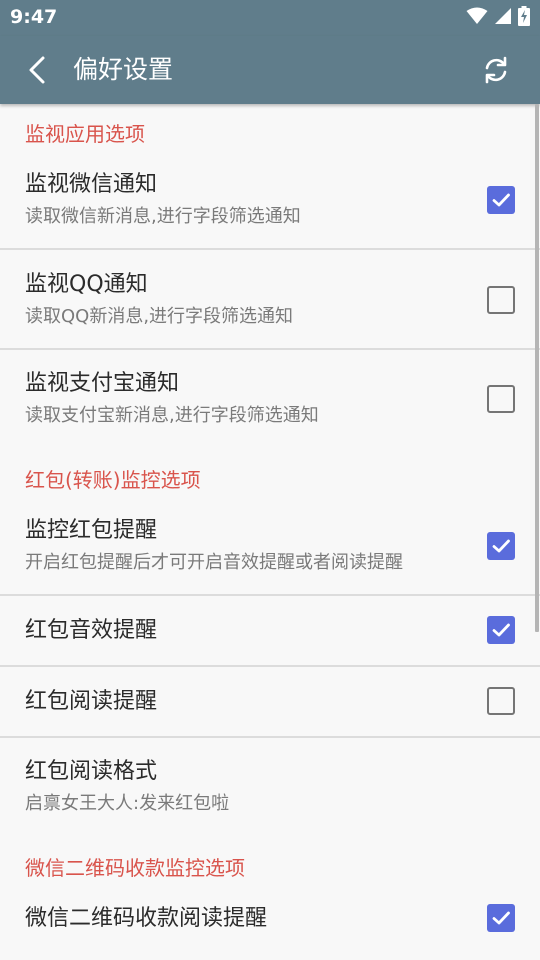 Image resolution: width=540 pixels, height=960 pixels. What do you see at coordinates (270, 630) in the screenshot?
I see `pref-redpacket-sound: 红包音效提醒` at bounding box center [270, 630].